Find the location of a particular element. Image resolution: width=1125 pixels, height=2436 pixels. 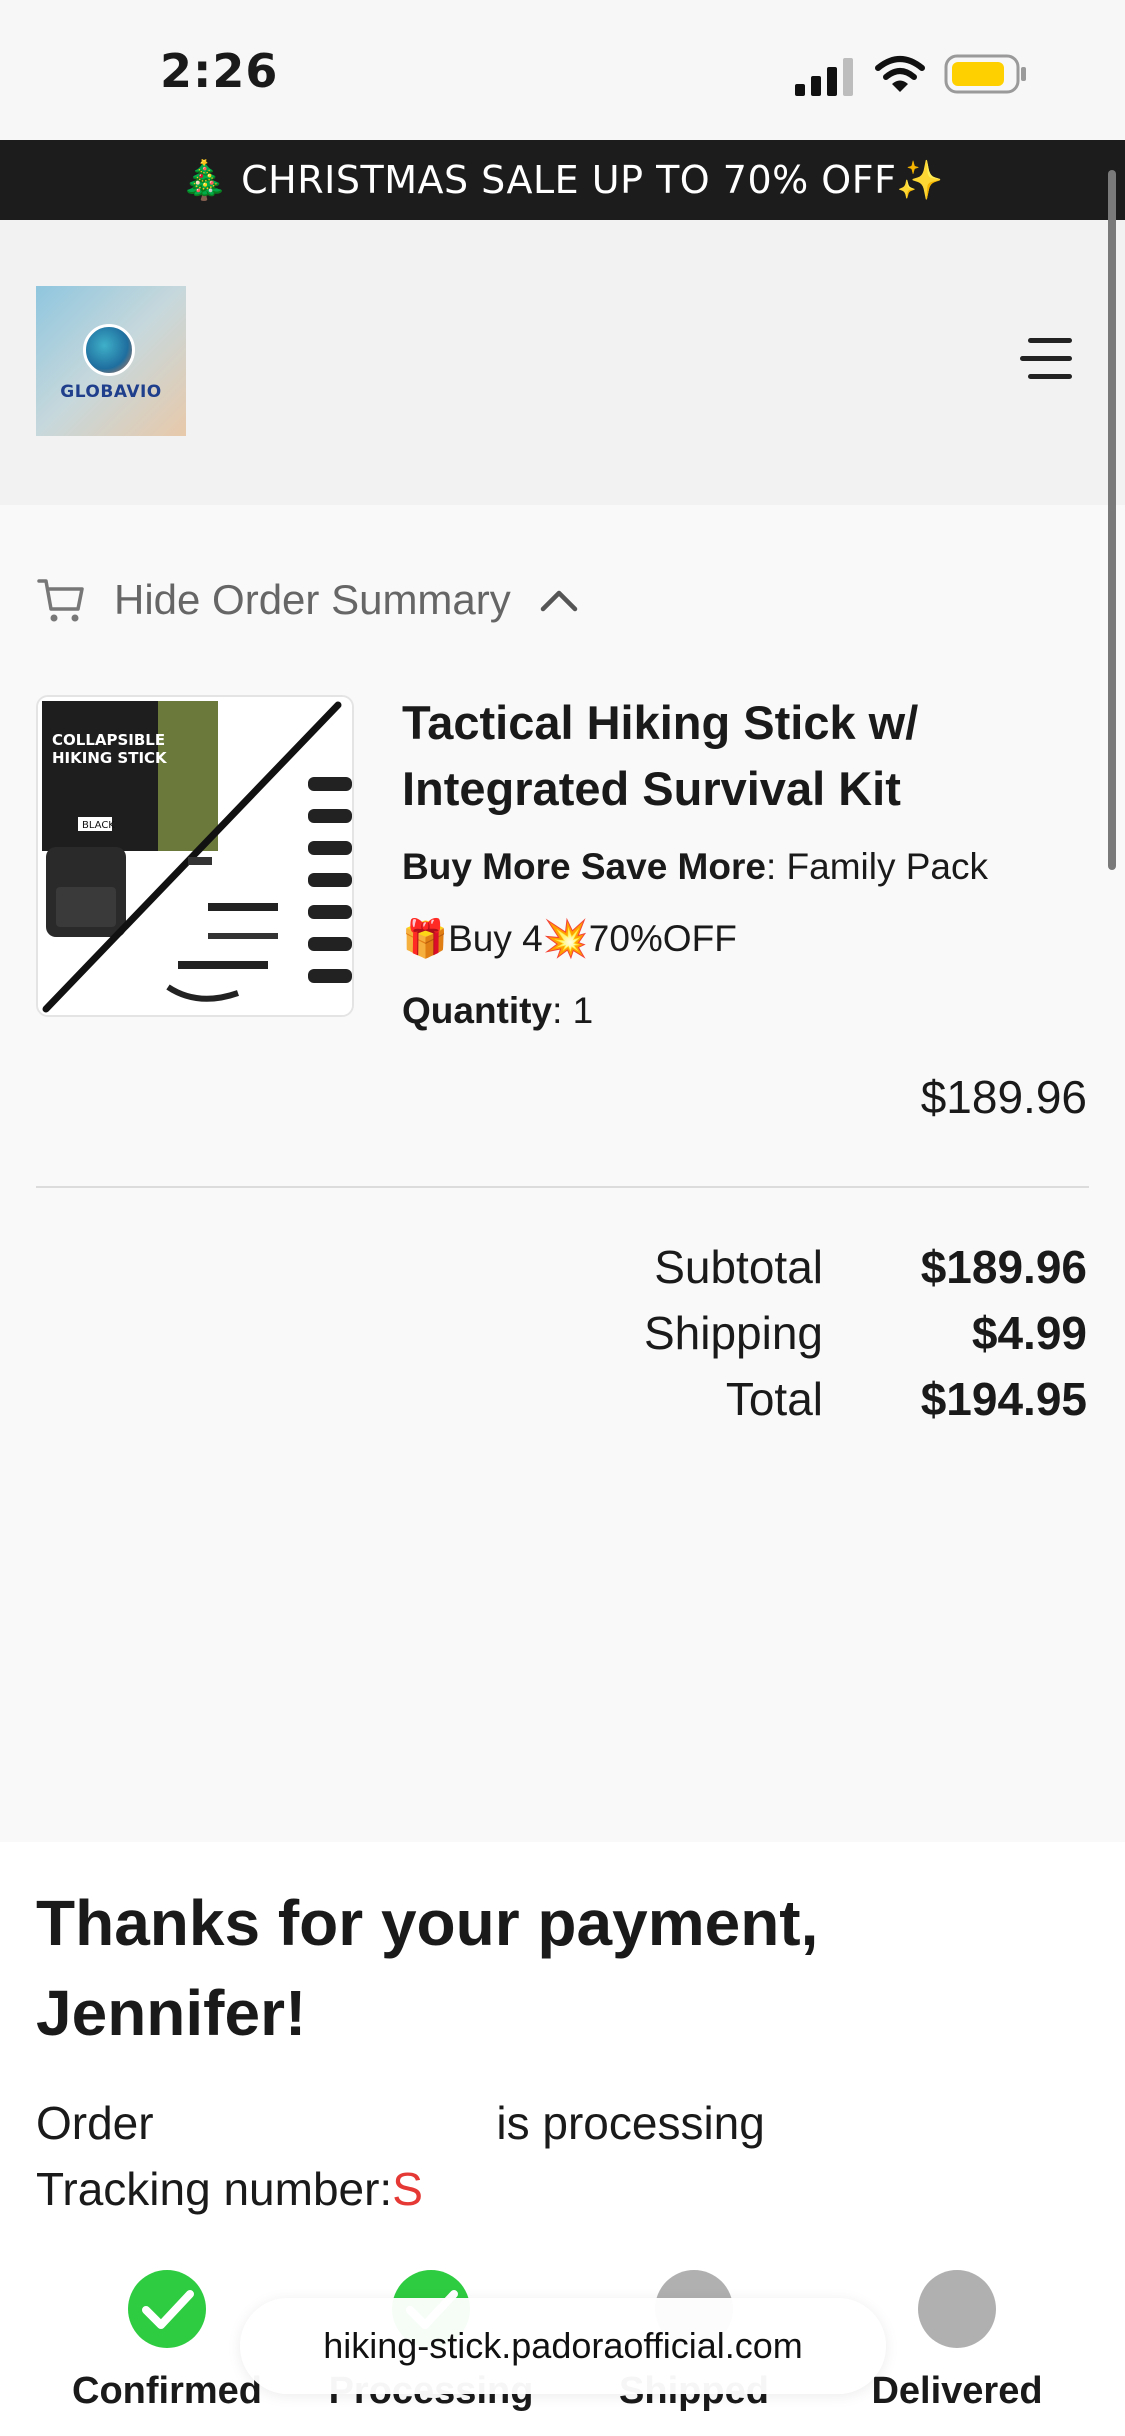

tracking-line: Tracking number:S is located at coordinates (229, 2189).